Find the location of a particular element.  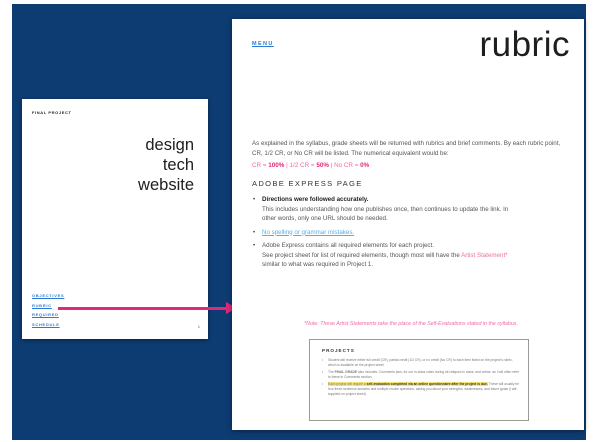

arrow-line is located at coordinates (143, 308).